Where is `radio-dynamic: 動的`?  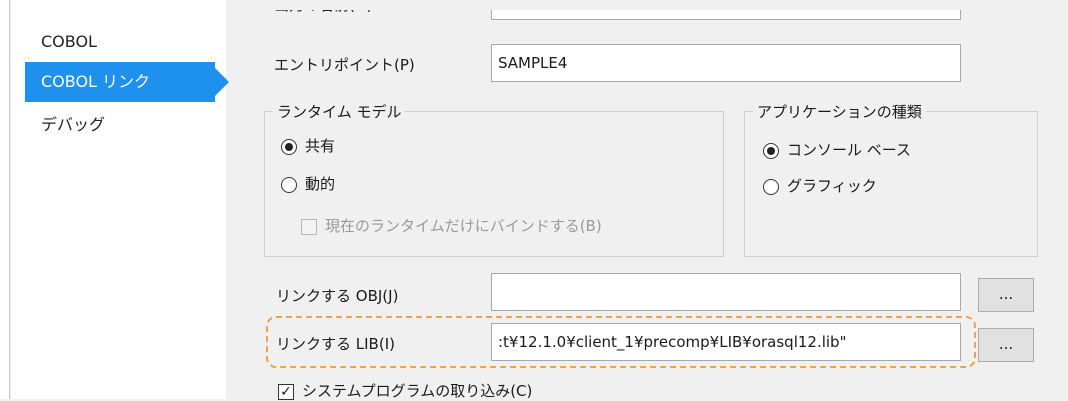 radio-dynamic: 動的 is located at coordinates (308, 184).